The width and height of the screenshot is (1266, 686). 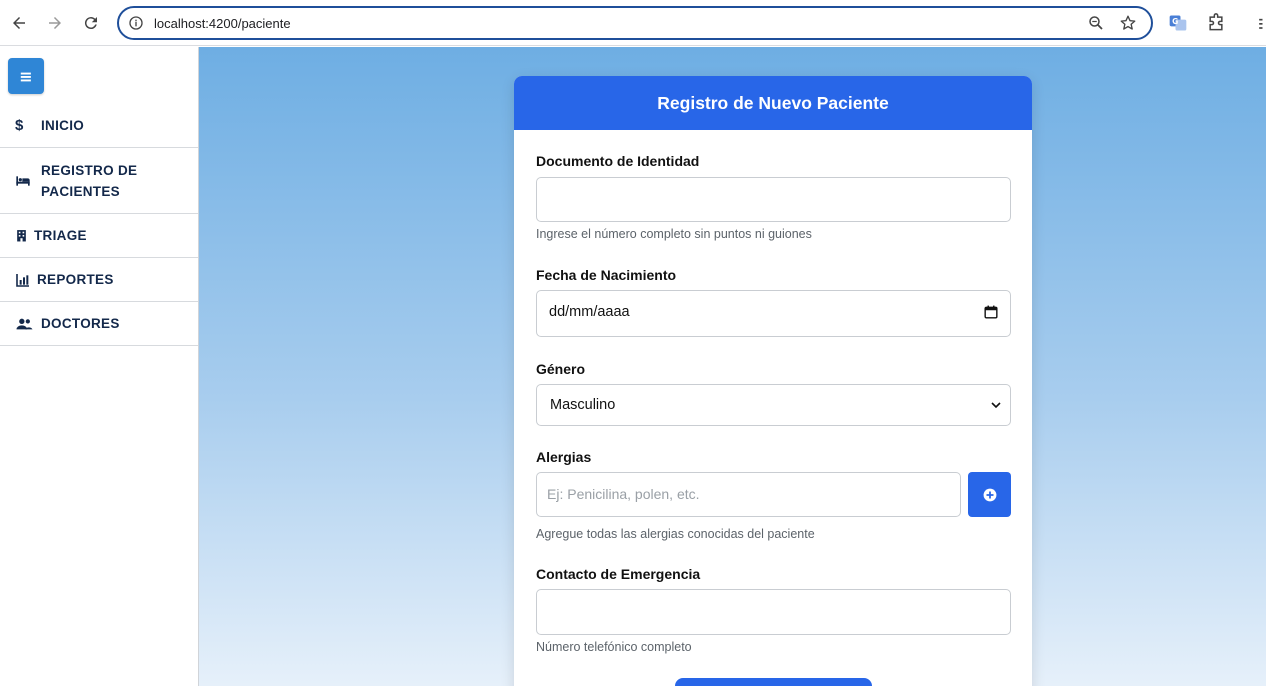 I want to click on sidebar: ≡ $ INICIO REGISTRO DE PACIENTES TRIAGE, so click(x=99, y=366).